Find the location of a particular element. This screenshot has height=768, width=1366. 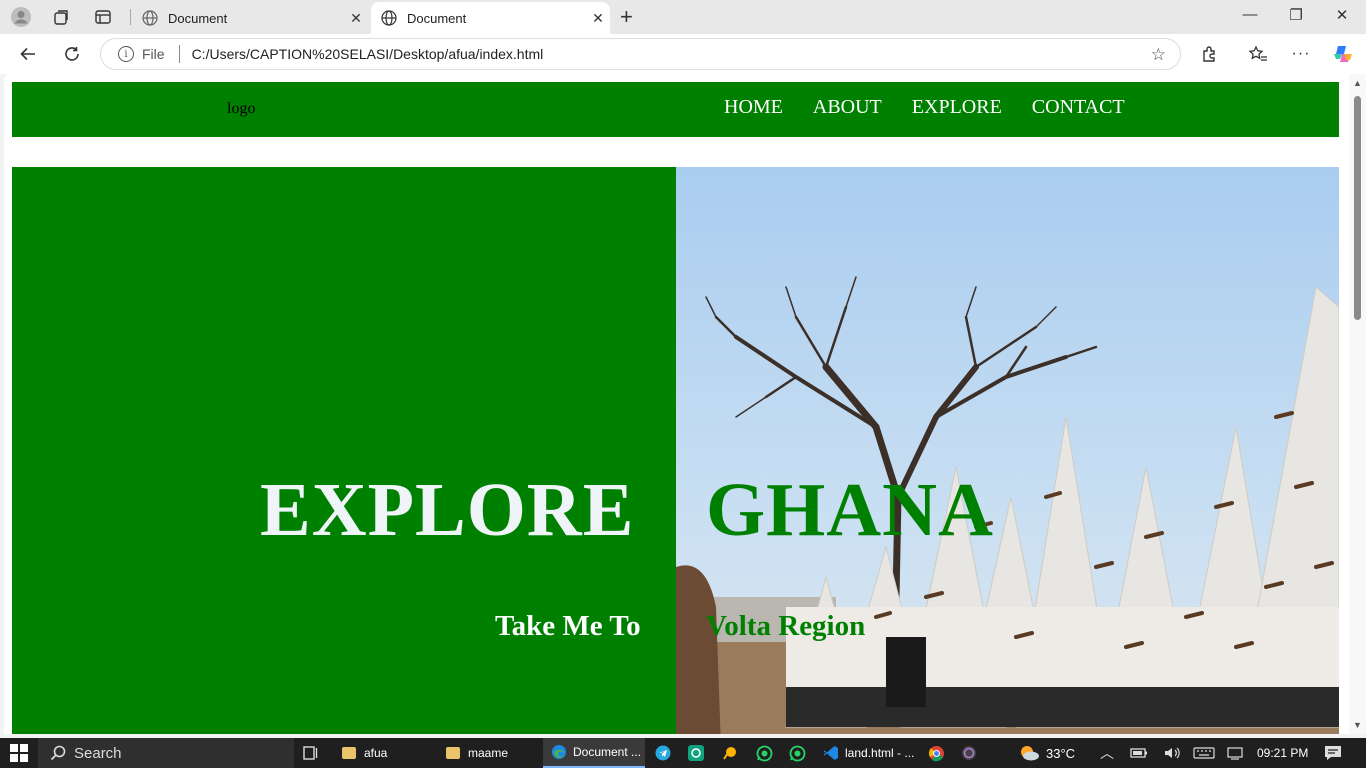

extensions-icon is located at coordinates (1209, 54).